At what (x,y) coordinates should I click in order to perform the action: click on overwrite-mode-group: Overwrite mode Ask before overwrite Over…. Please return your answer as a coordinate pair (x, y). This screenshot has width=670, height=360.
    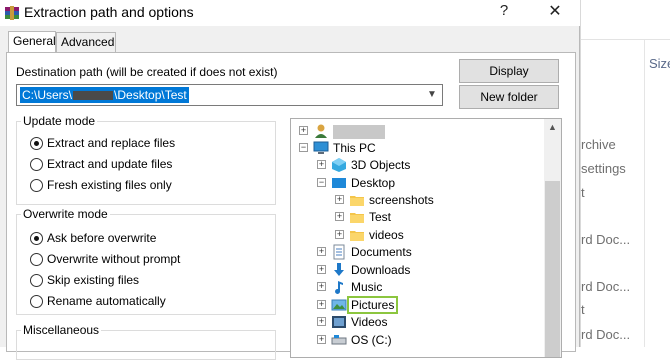
    Looking at the image, I should click on (146, 261).